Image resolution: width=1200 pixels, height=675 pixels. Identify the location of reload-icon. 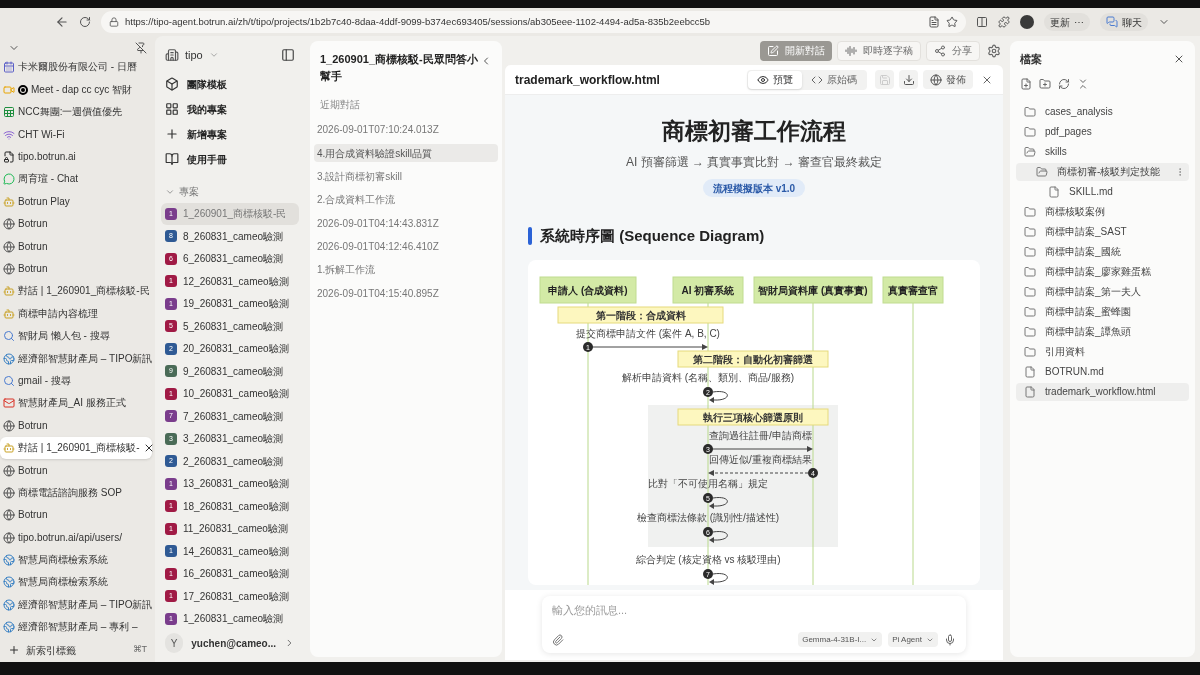
(85, 22).